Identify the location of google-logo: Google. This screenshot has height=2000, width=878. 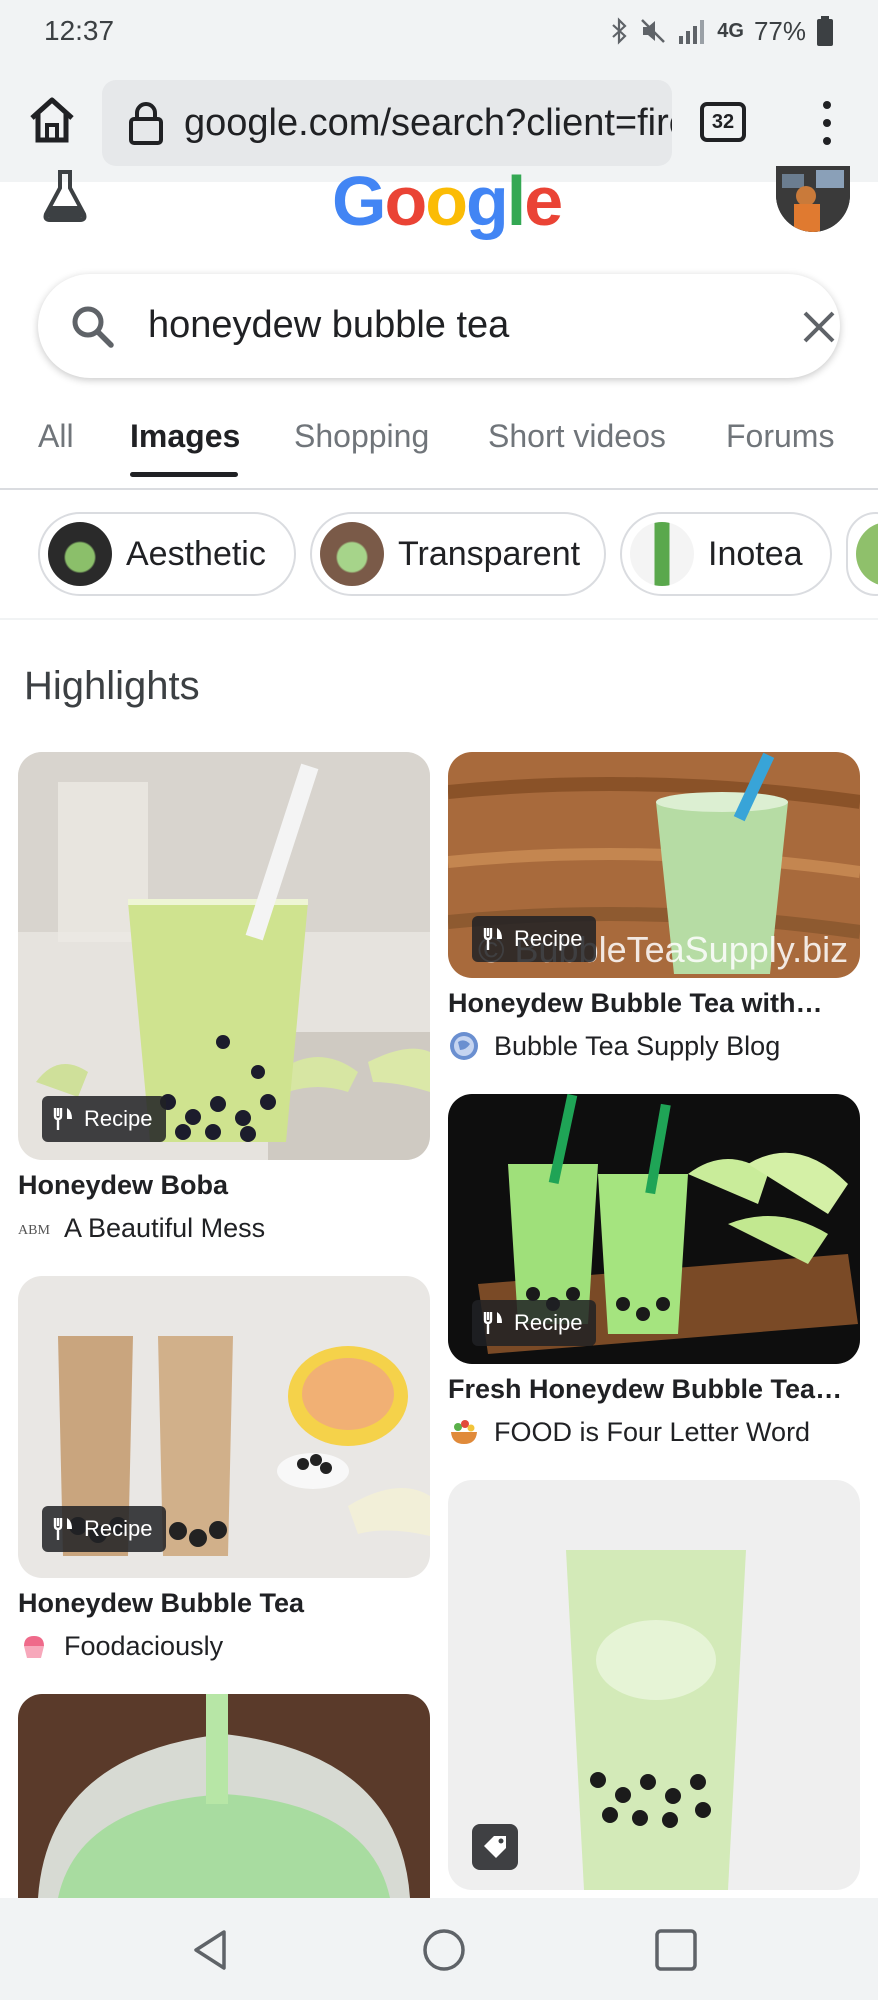
(447, 201).